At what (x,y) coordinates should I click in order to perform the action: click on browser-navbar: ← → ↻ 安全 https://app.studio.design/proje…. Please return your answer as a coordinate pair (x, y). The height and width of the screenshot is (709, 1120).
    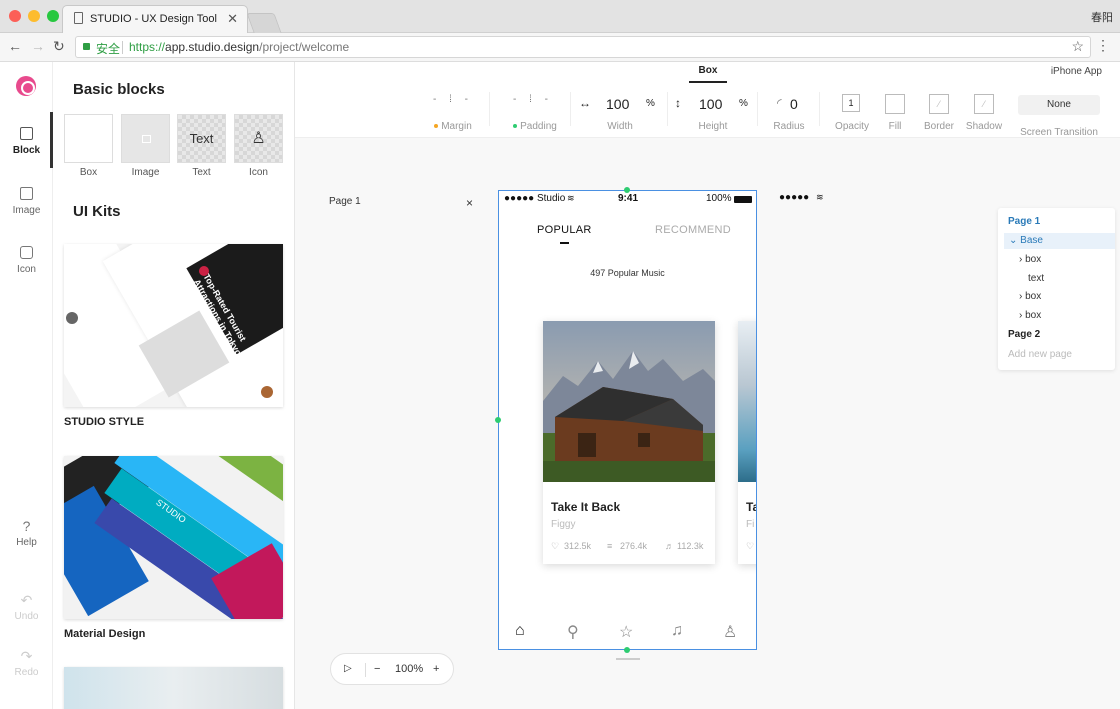
    Looking at the image, I should click on (560, 47).